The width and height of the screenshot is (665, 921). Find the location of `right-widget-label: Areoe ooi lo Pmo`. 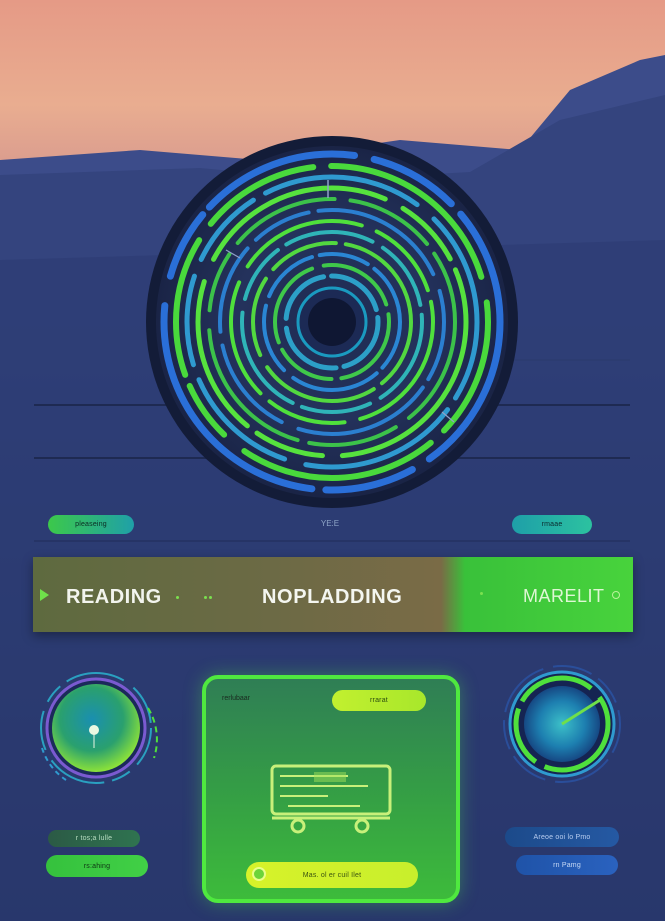

right-widget-label: Areoe ooi lo Pmo is located at coordinates (562, 837).